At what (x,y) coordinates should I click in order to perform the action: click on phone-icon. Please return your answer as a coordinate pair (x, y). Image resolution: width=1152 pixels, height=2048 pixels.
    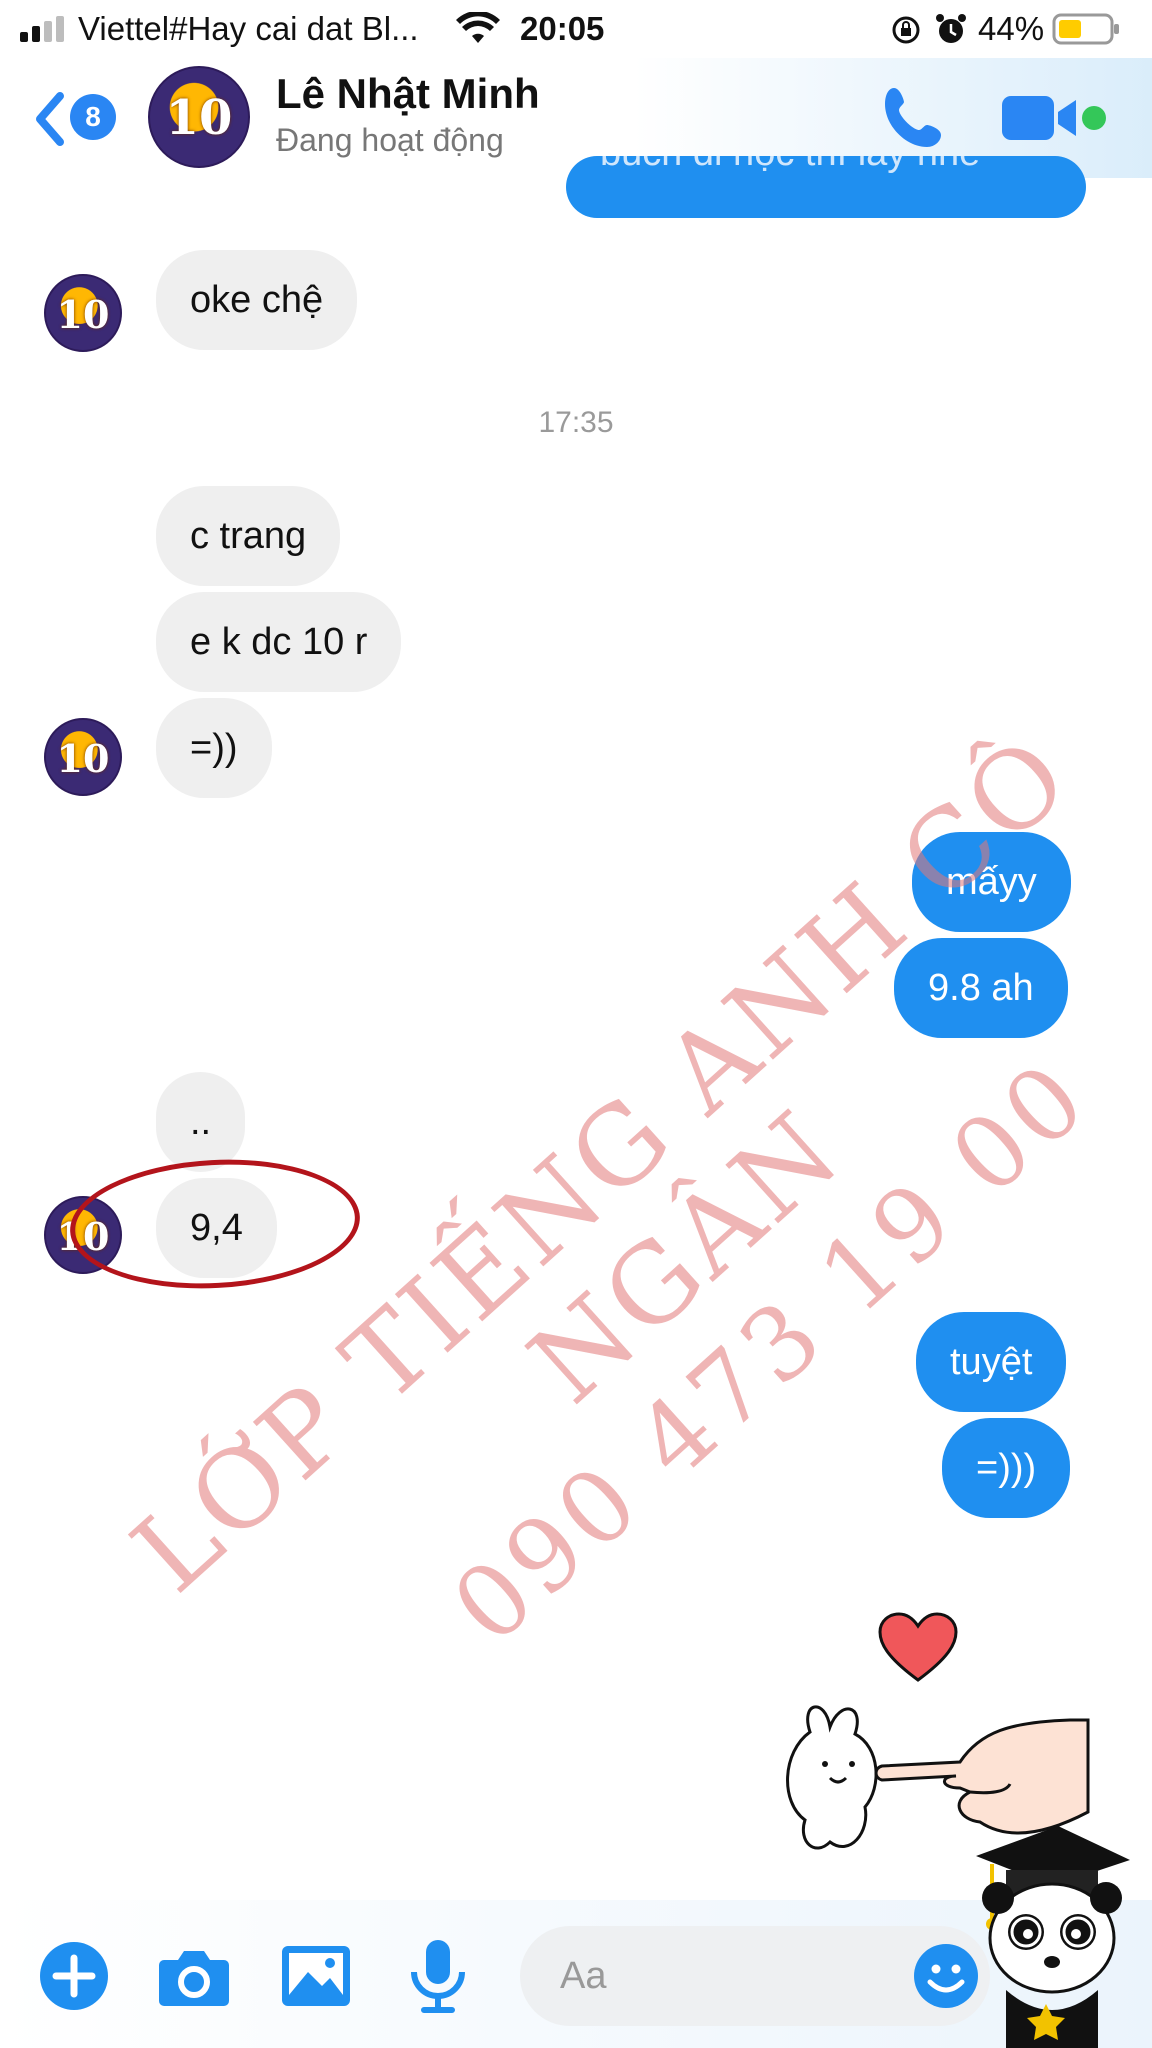
    Looking at the image, I should click on (915, 117).